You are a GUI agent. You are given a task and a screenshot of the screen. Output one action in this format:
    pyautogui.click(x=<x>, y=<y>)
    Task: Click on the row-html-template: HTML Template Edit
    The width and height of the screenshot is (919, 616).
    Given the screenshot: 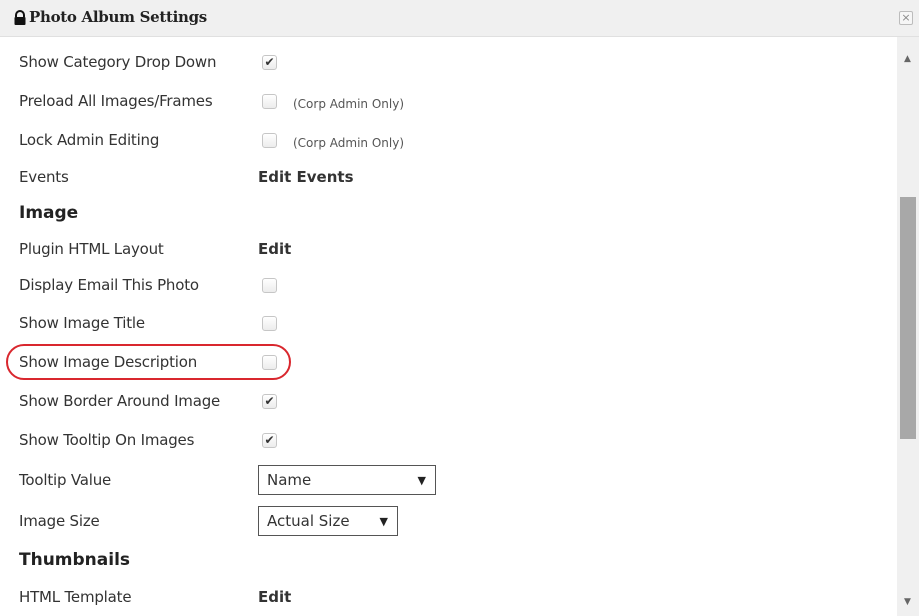 What is the action you would take?
    pyautogui.click(x=448, y=597)
    